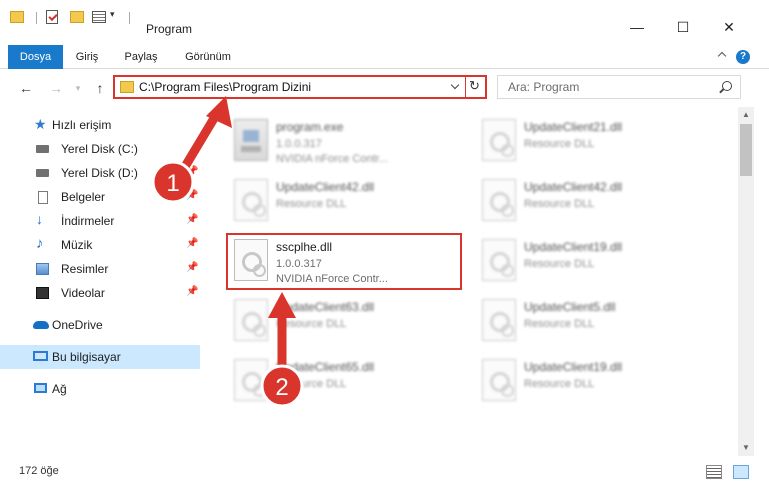  Describe the element at coordinates (100, 125) in the screenshot. I see `sidebar-item-quick-access: ★ Hızlı erişim` at that location.